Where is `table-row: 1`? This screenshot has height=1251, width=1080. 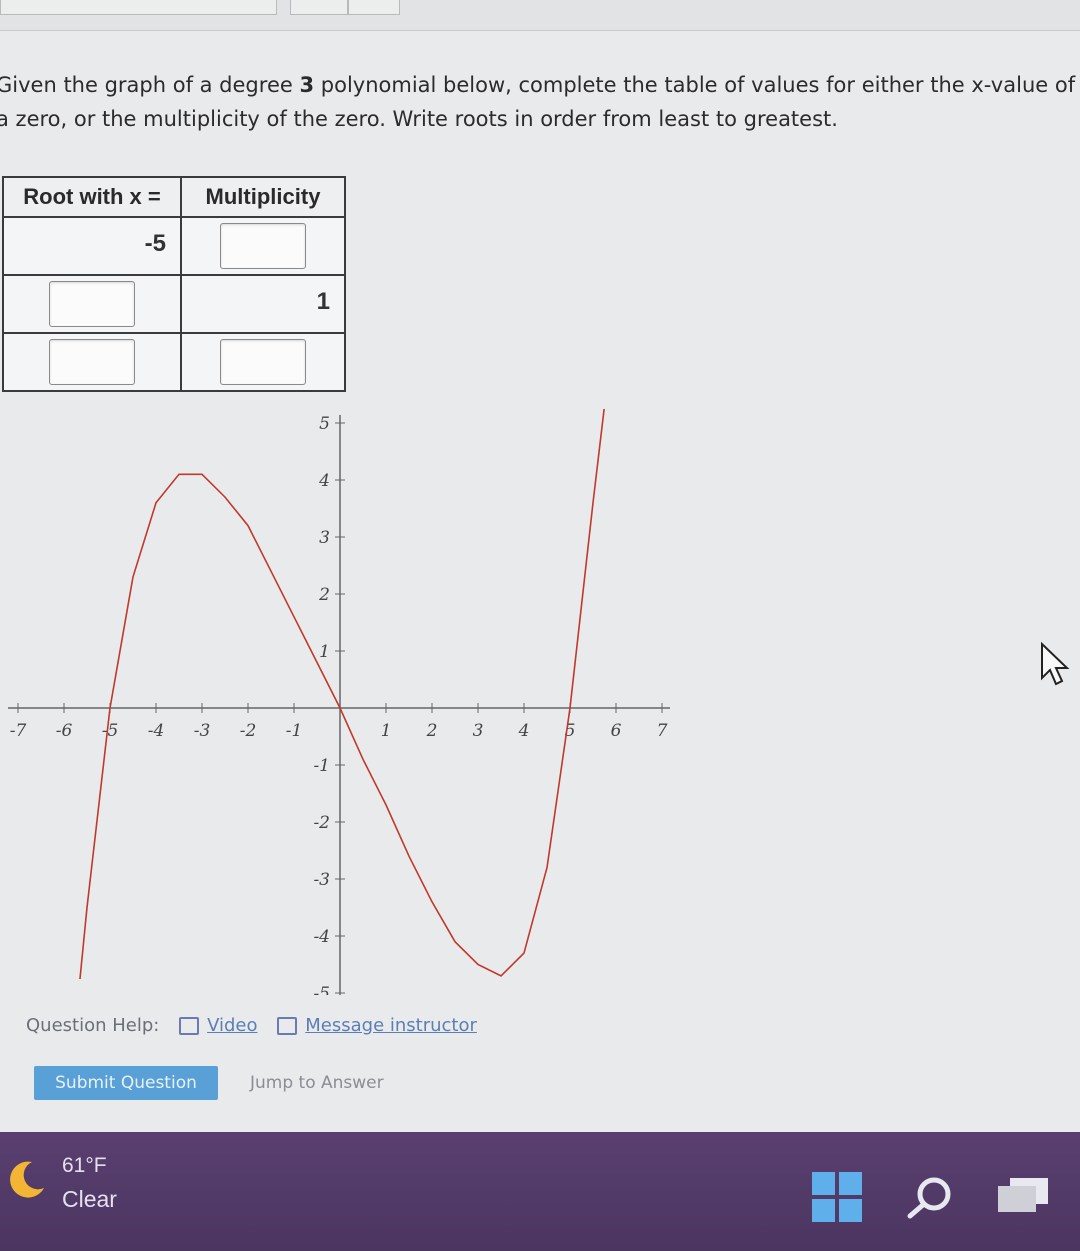
table-row: 1 is located at coordinates (174, 304).